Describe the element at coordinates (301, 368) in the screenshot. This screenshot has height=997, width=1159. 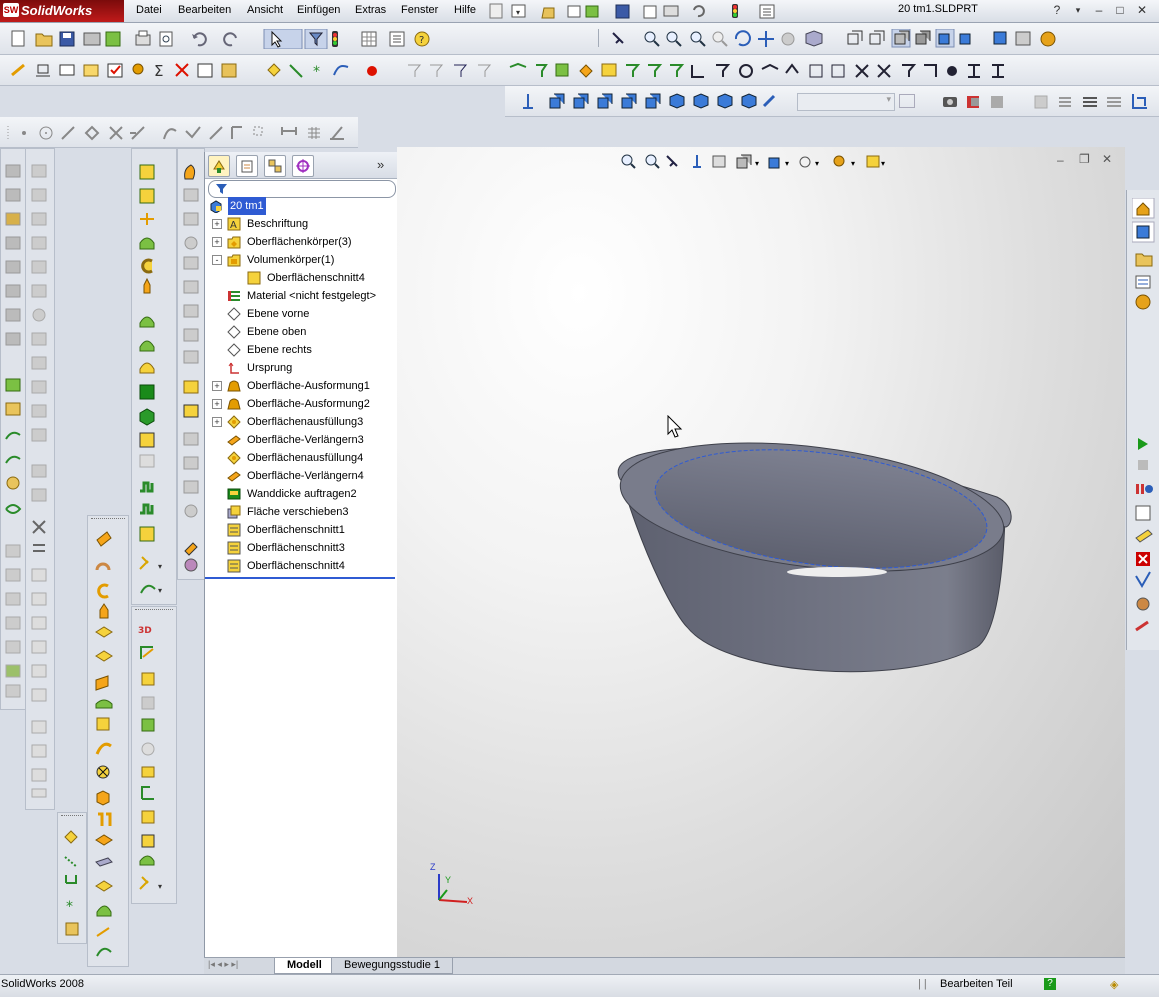
I see `tree-item: Ursprung` at that location.